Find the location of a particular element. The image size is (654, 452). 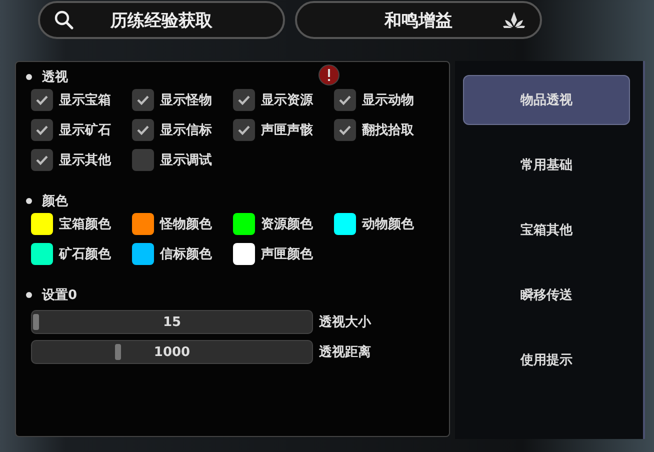

slider-value: 1000 is located at coordinates (172, 352).